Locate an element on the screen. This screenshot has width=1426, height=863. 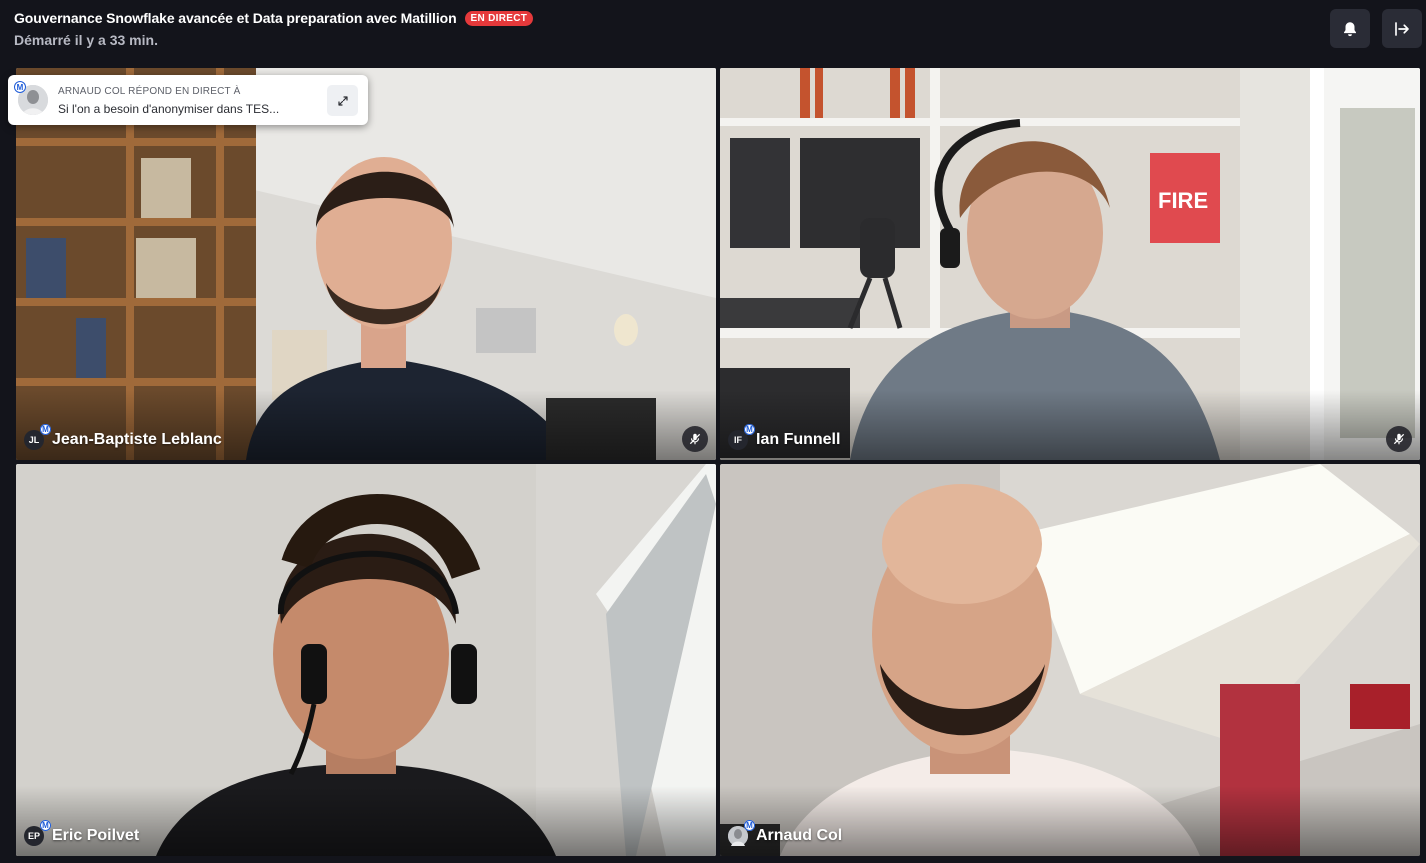
participant-name: Eric Poilvet is located at coordinates (96, 835).